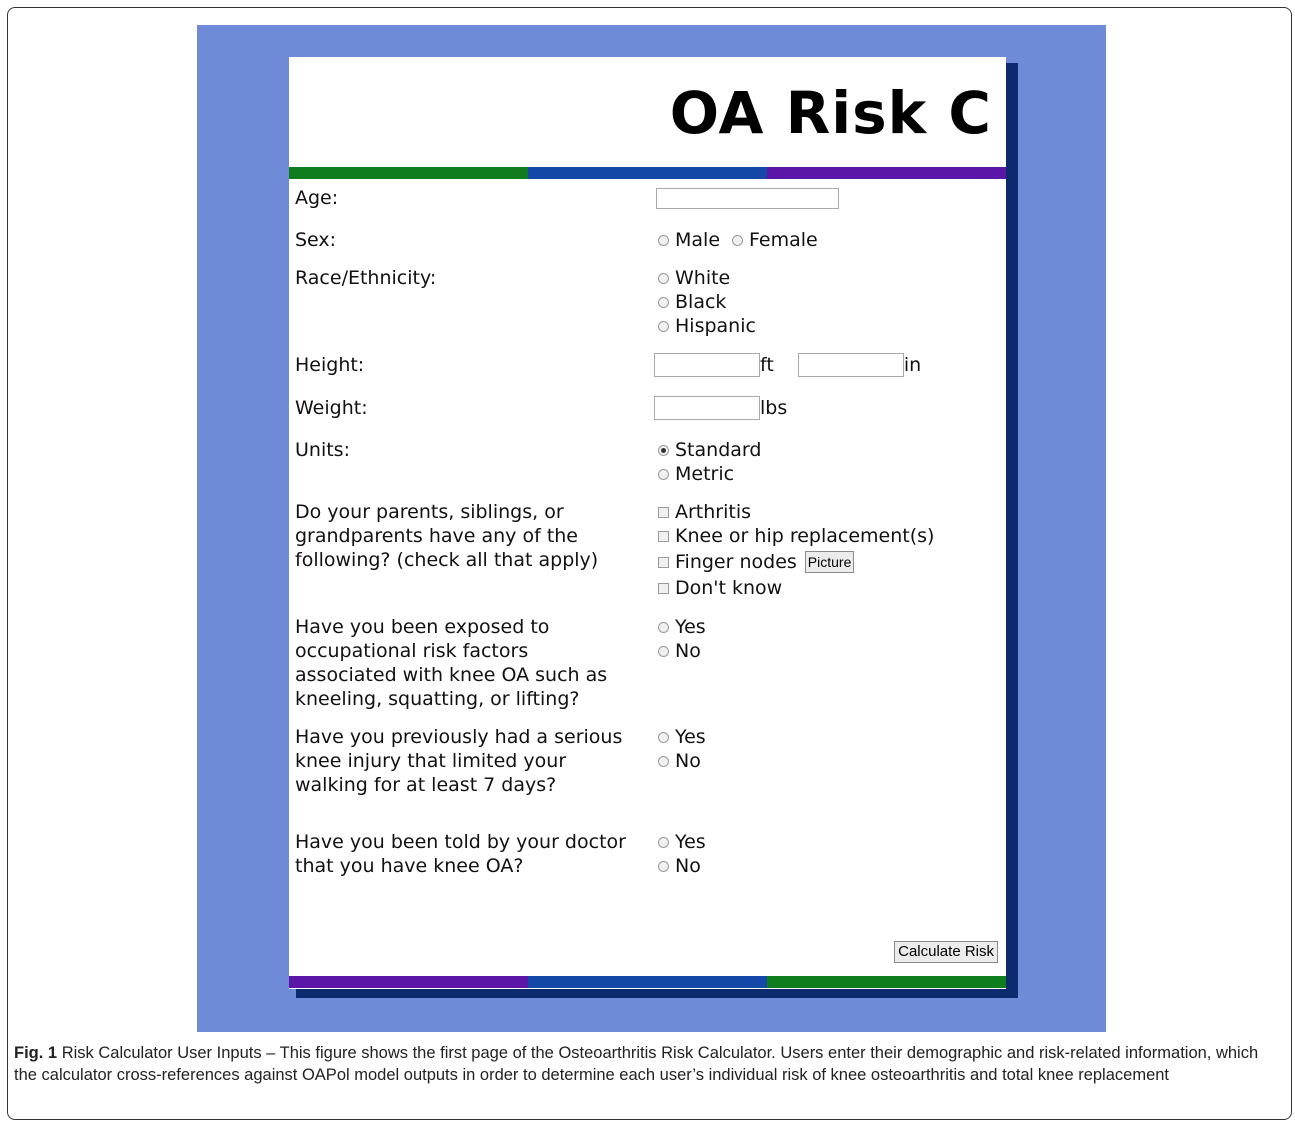  I want to click on family-option-finger-nodes: Finger nodes Picture, so click(796, 562).